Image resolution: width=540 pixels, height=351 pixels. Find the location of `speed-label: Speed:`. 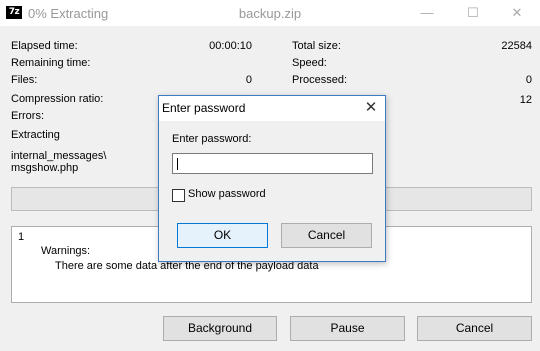

speed-label: Speed: is located at coordinates (309, 63).